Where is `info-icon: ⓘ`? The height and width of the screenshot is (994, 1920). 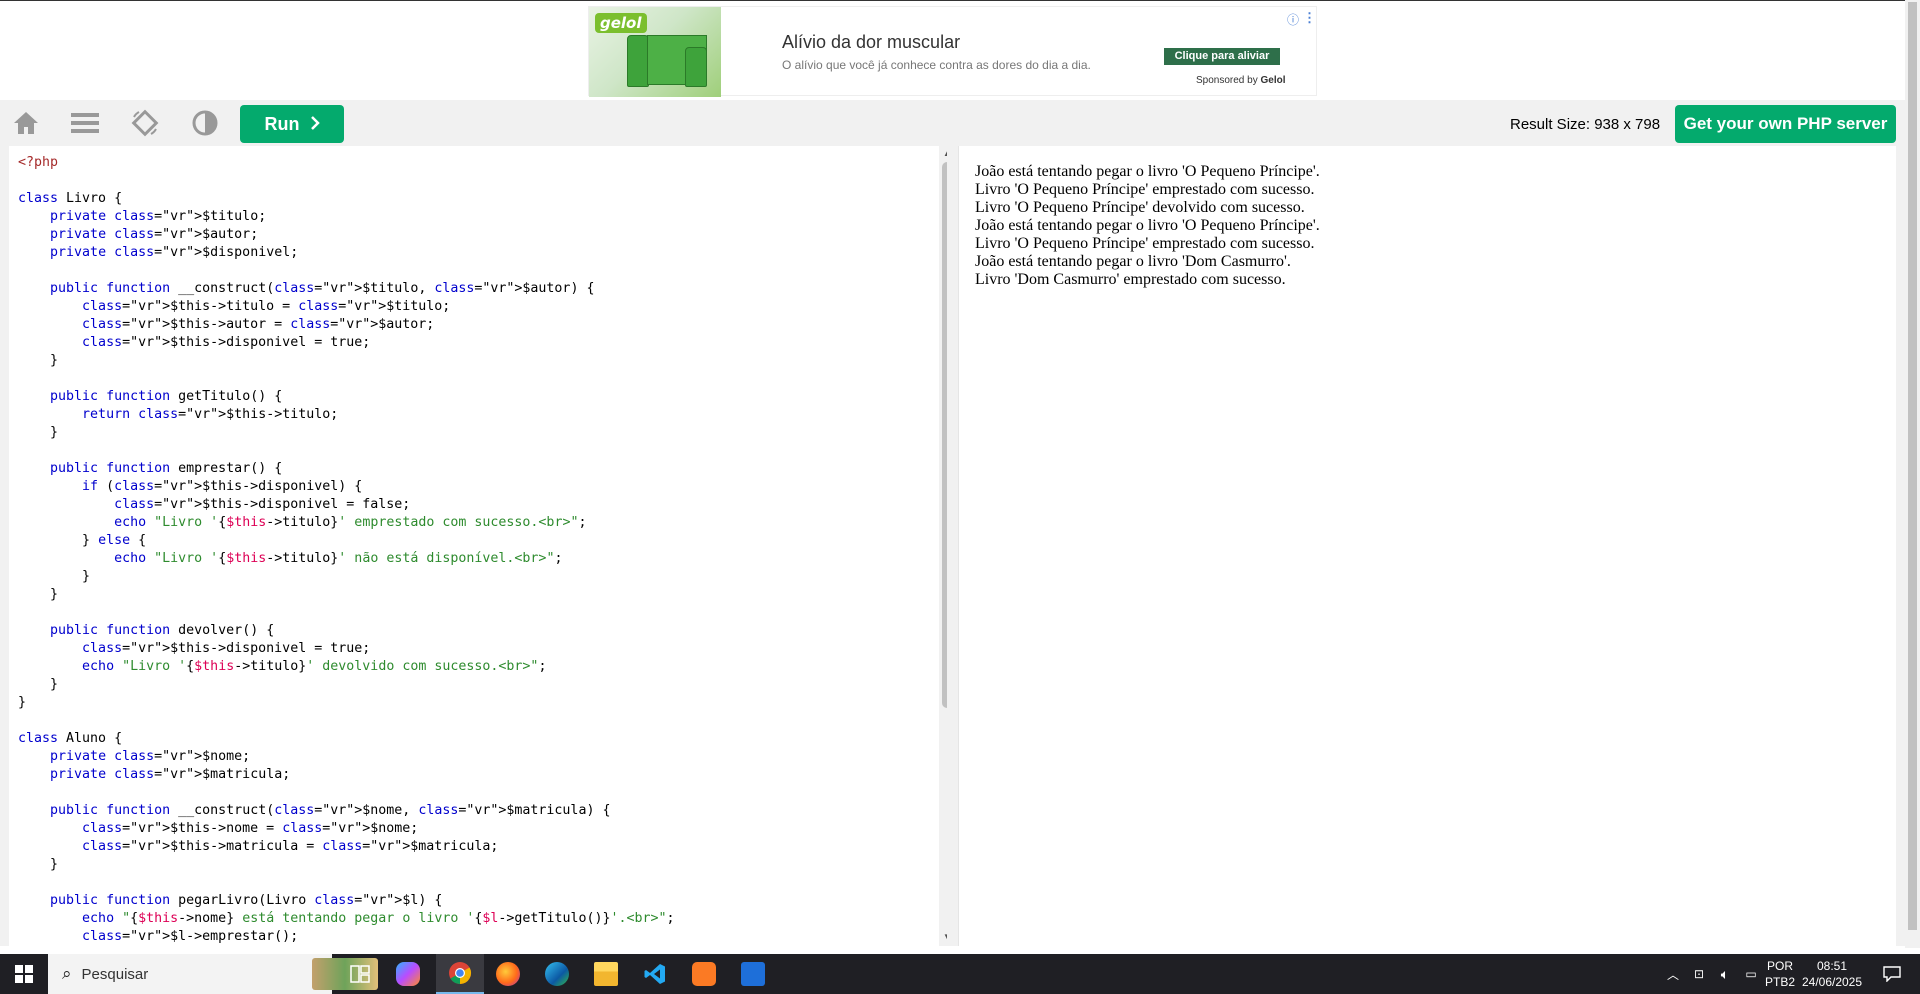
info-icon: ⓘ is located at coordinates (1293, 19).